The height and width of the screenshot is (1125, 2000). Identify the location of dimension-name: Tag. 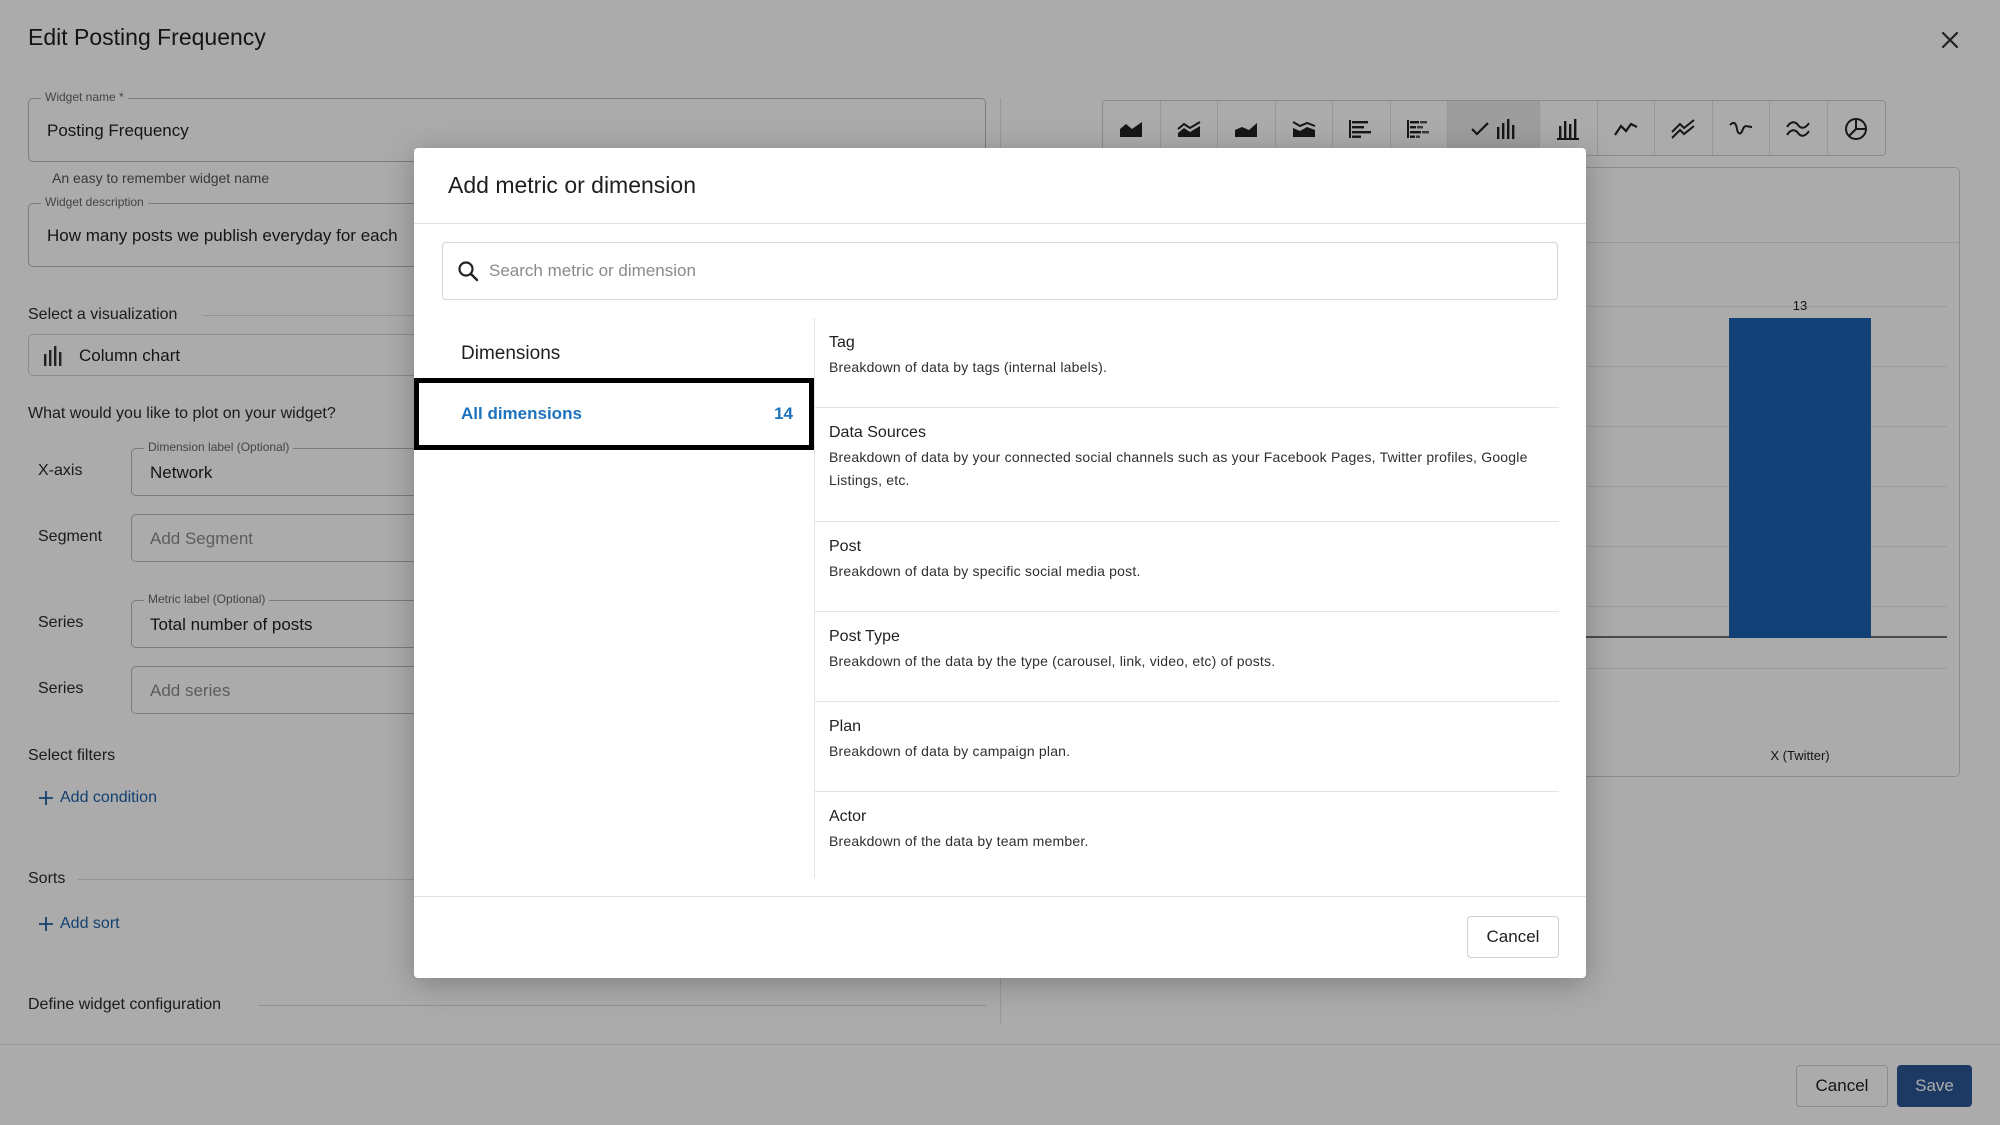
(842, 342).